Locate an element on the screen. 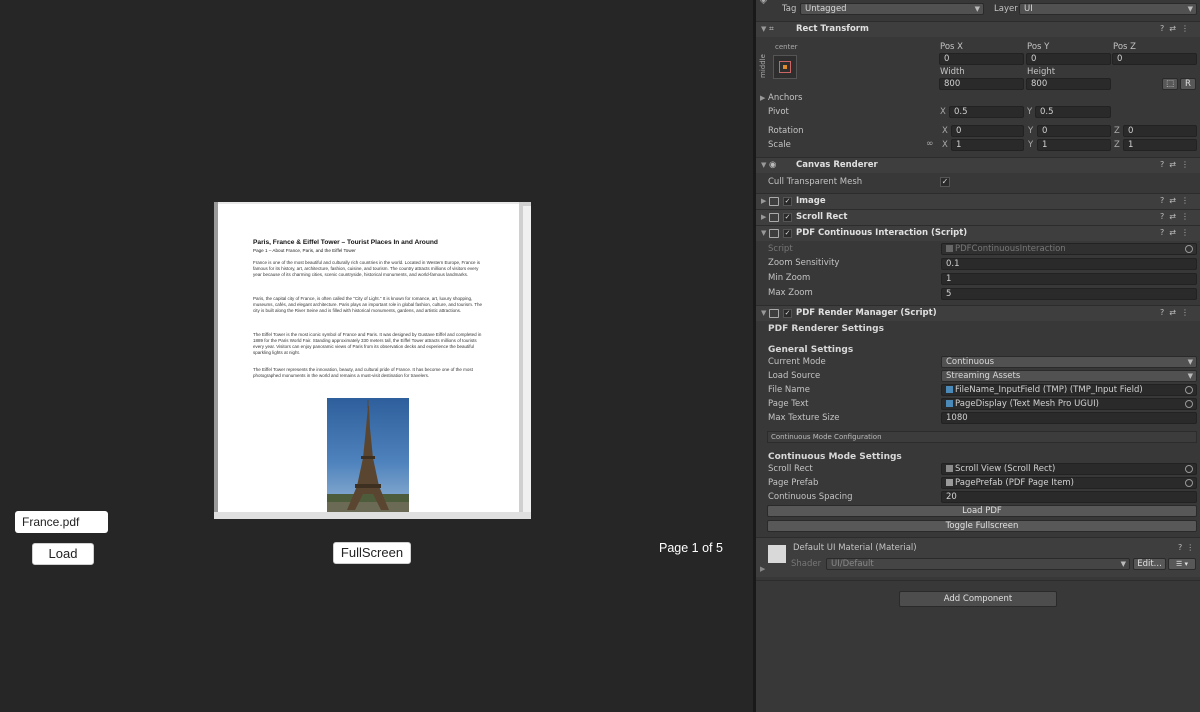 The height and width of the screenshot is (712, 1200). tag-dropdown: Untagged ▼ is located at coordinates (892, 9).